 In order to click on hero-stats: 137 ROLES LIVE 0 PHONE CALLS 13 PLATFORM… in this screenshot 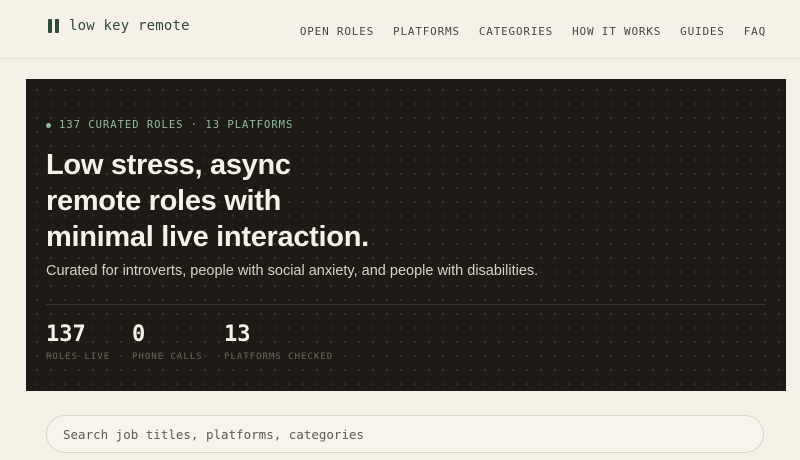, I will do `click(189, 342)`.